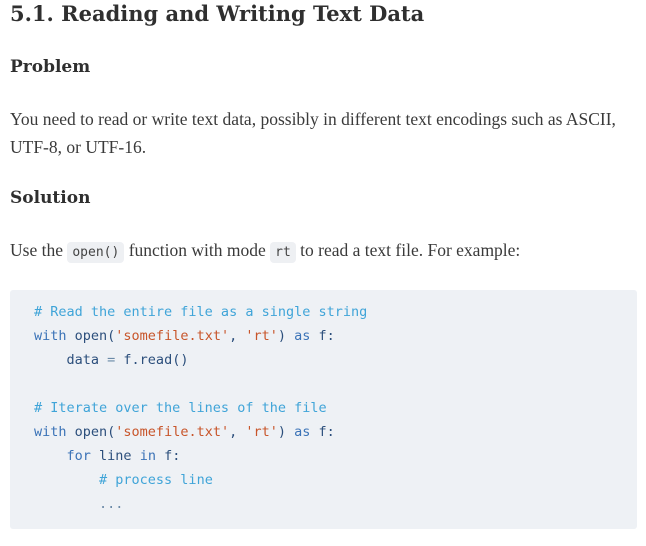 The image size is (646, 546). Describe the element at coordinates (96, 252) in the screenshot. I see `inline-code-open: open()` at that location.